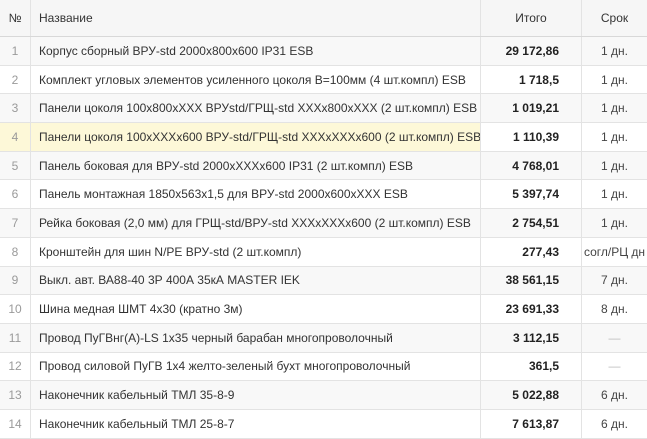 This screenshot has width=647, height=439. Describe the element at coordinates (15, 309) in the screenshot. I see `row-number: 10` at that location.